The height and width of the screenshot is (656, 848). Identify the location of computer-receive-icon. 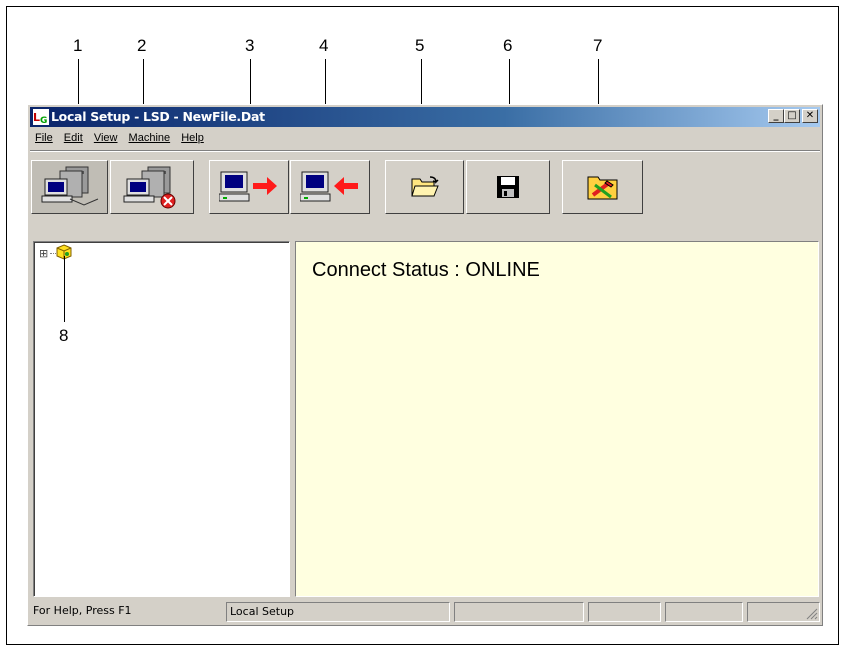
(329, 186).